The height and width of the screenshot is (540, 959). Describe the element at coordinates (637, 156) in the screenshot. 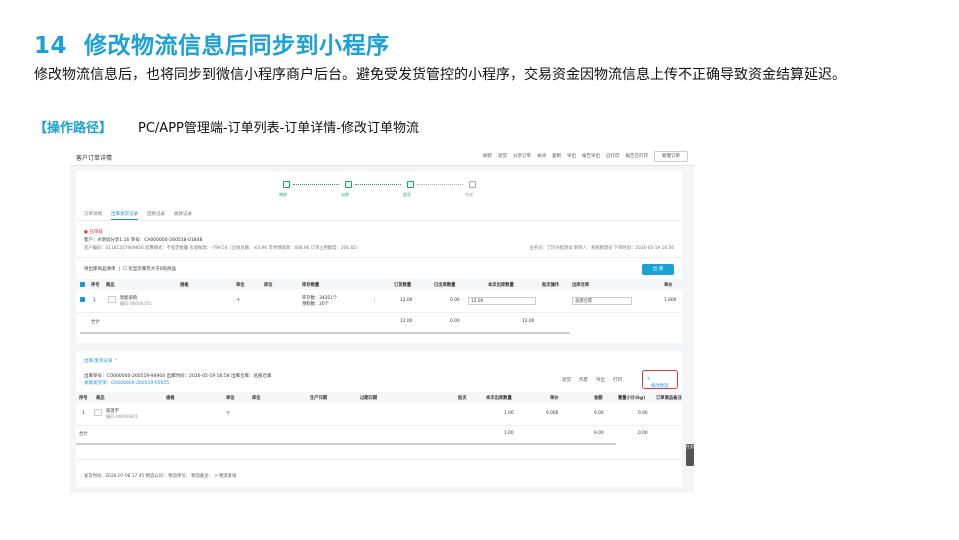

I see `report-printed-button: 报告已打印` at that location.